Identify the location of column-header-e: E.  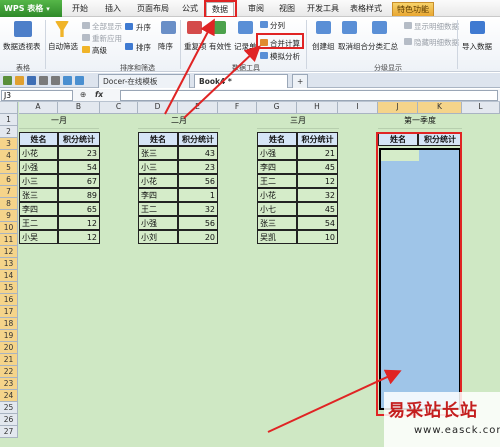
(198, 108).